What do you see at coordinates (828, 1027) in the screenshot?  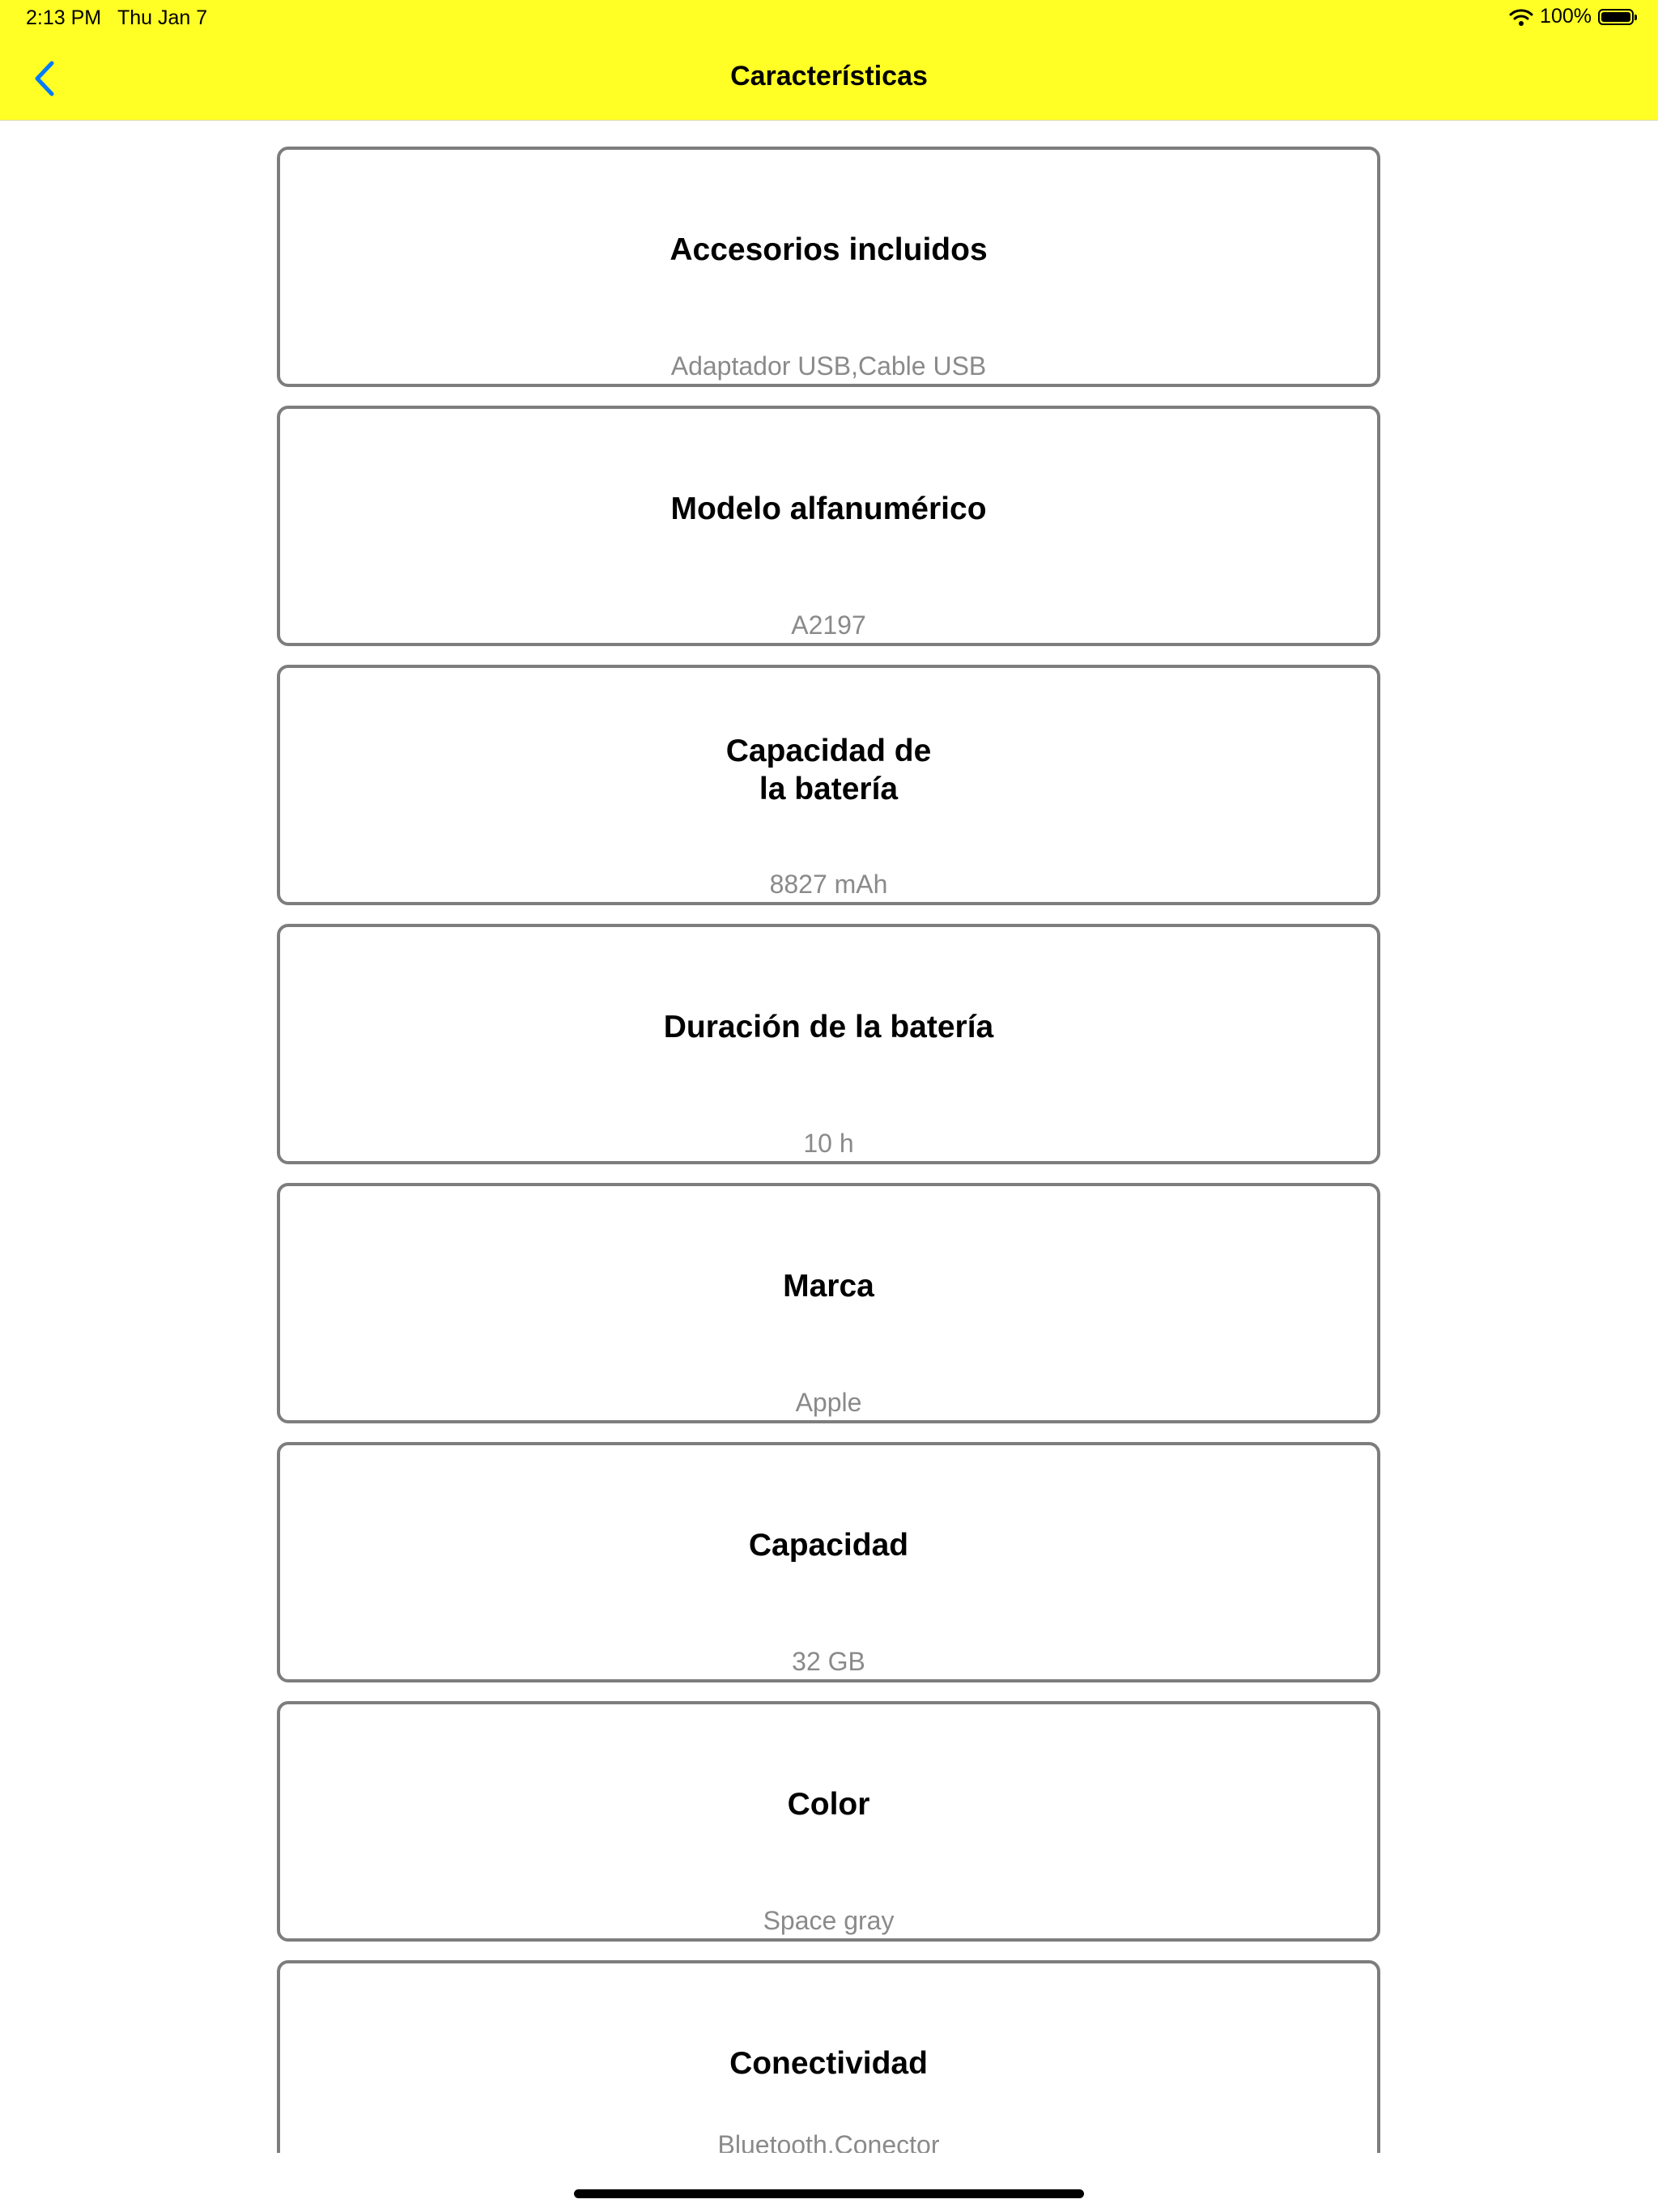 I see `feature-title: Duración de la batería` at bounding box center [828, 1027].